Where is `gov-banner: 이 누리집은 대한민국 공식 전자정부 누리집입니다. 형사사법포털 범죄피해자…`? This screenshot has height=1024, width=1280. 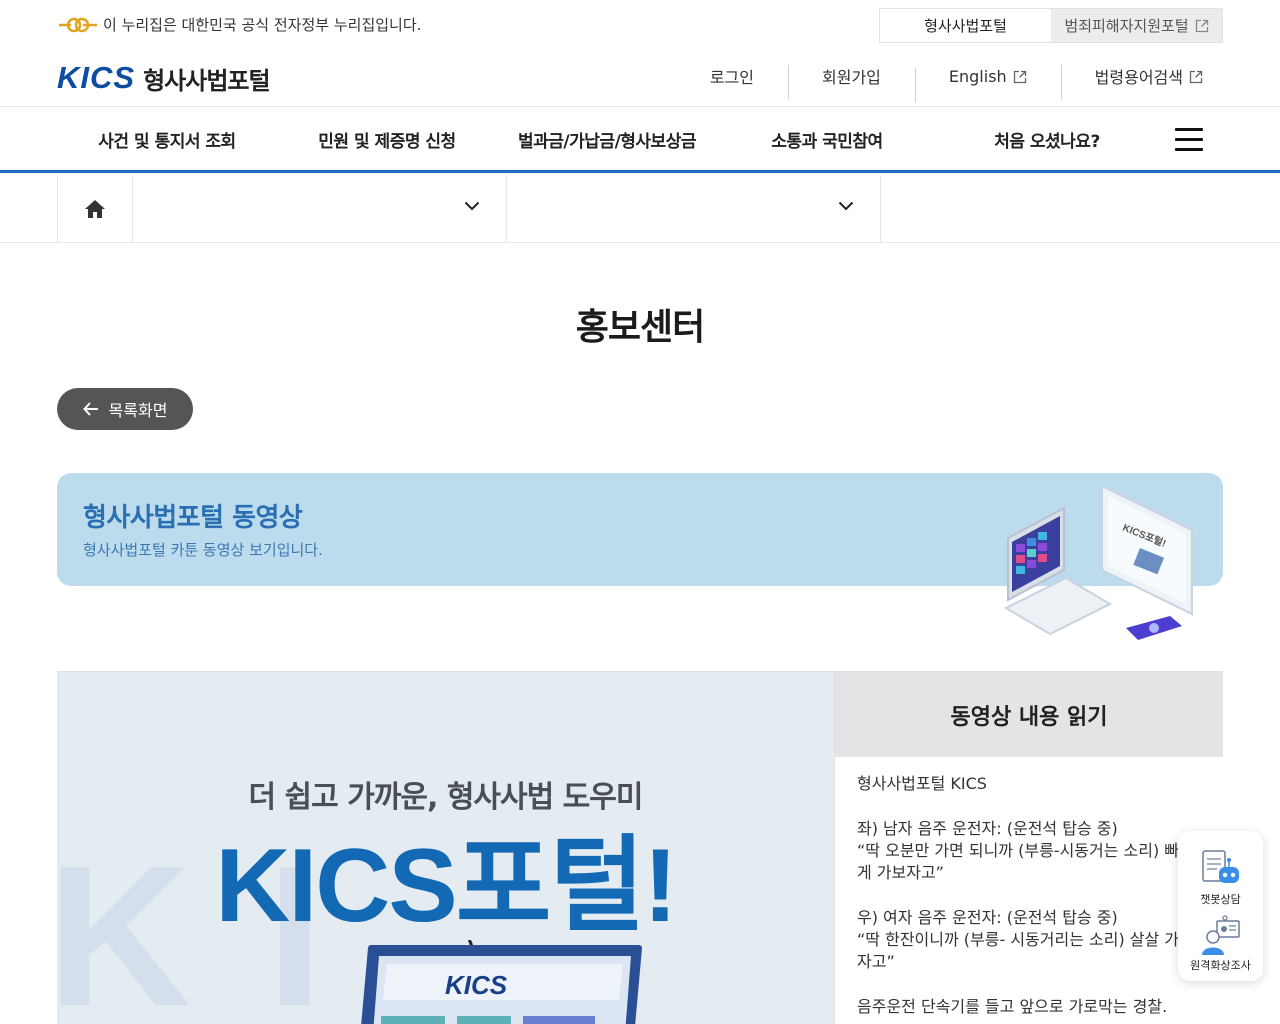
gov-banner: 이 누리집은 대한민국 공식 전자정부 누리집입니다. 형사사법포털 범죄피해자… is located at coordinates (640, 25).